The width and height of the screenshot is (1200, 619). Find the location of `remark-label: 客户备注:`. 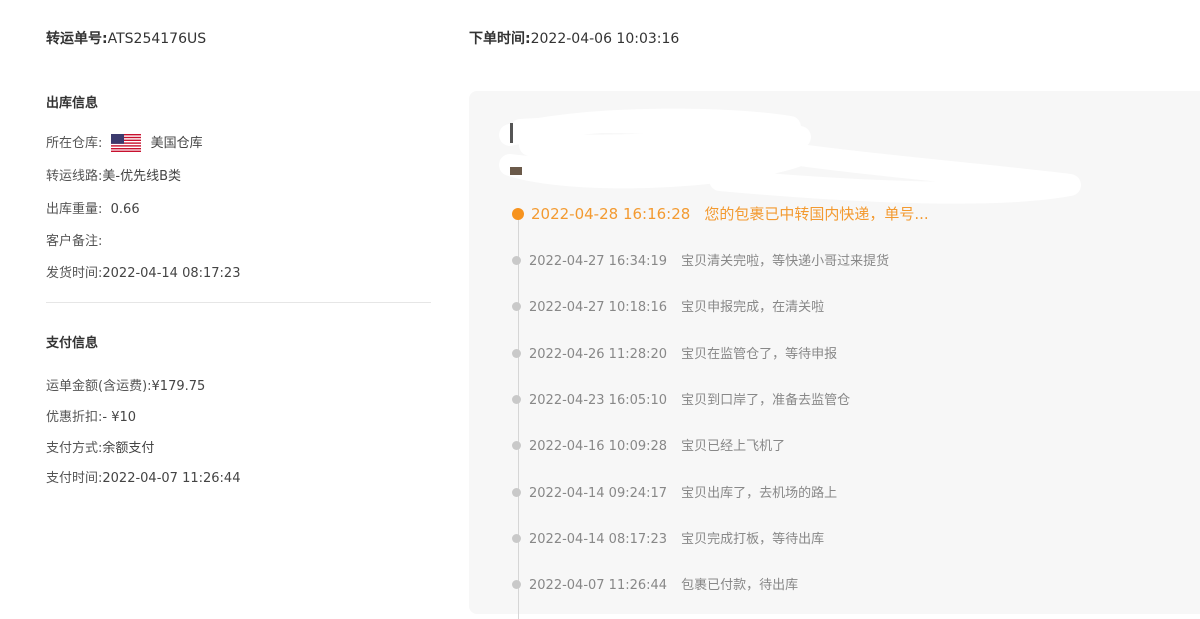

remark-label: 客户备注: is located at coordinates (74, 241).